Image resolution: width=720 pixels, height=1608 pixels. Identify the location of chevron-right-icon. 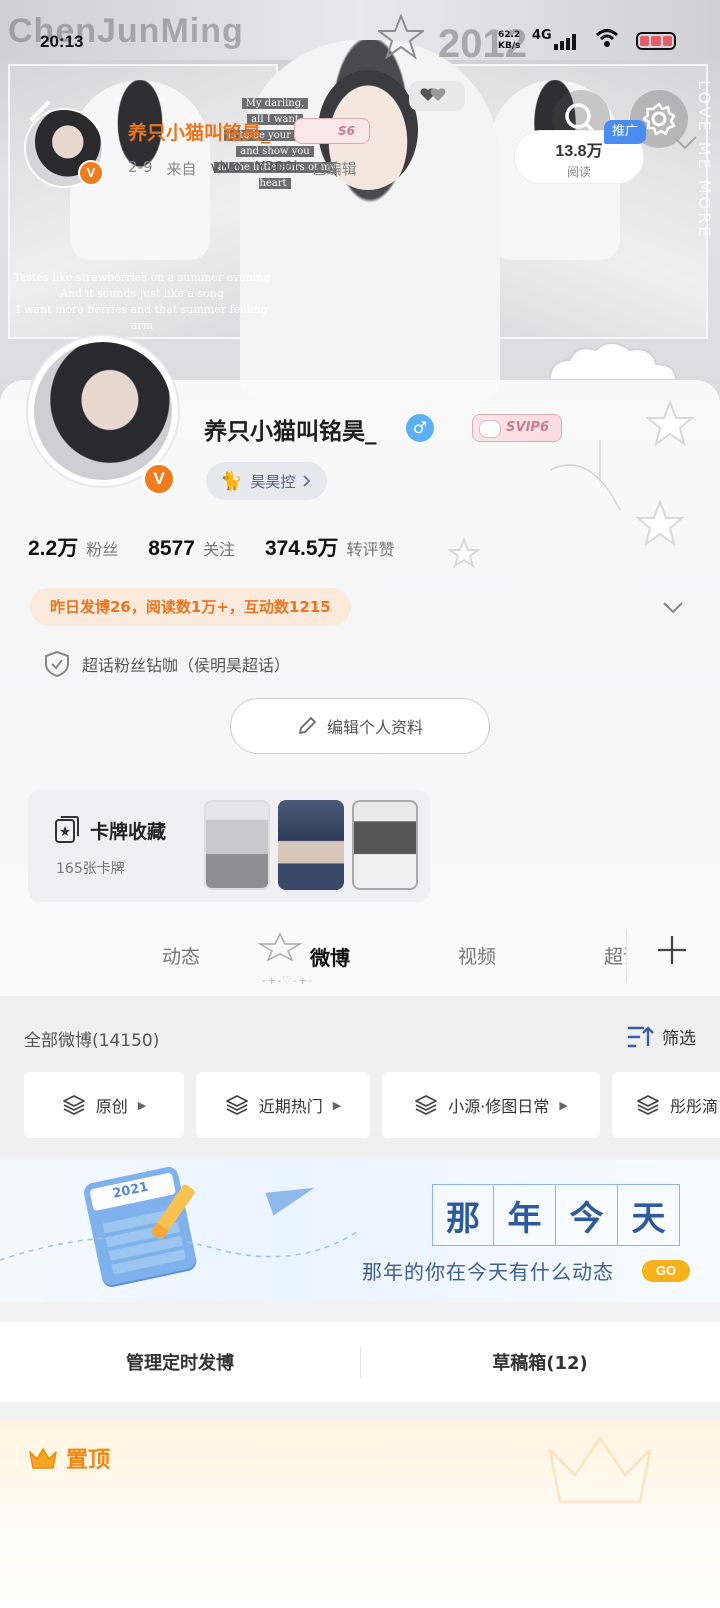
(307, 481).